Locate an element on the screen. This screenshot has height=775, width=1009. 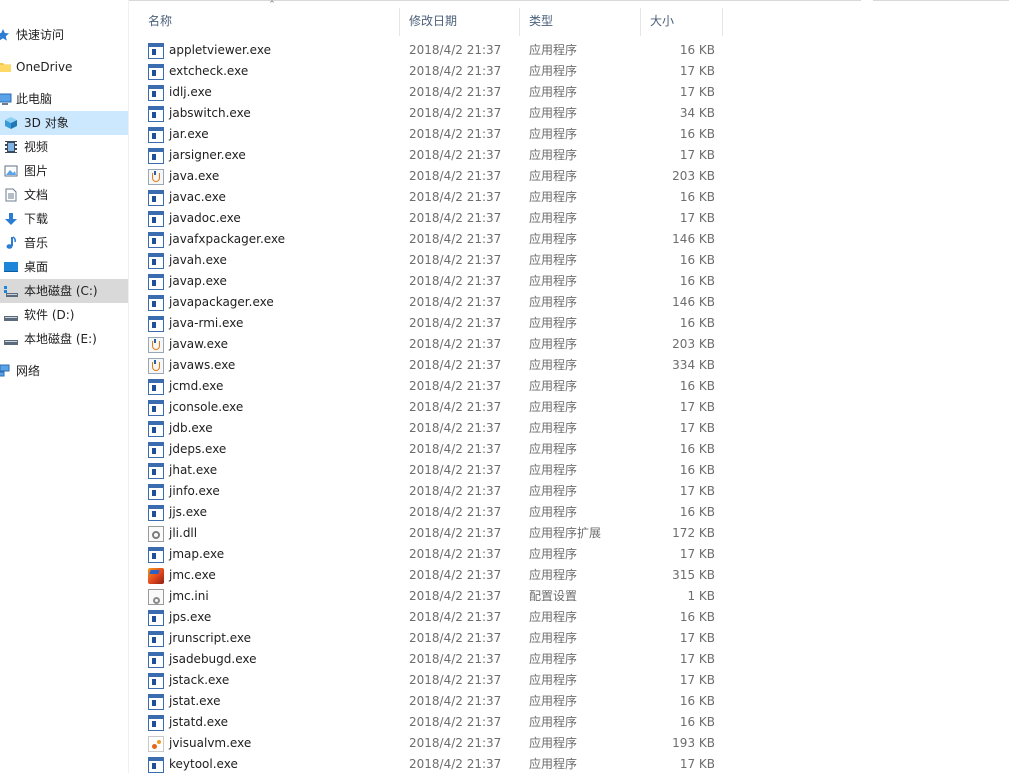
column-header-name: 名称 is located at coordinates (269, 22).